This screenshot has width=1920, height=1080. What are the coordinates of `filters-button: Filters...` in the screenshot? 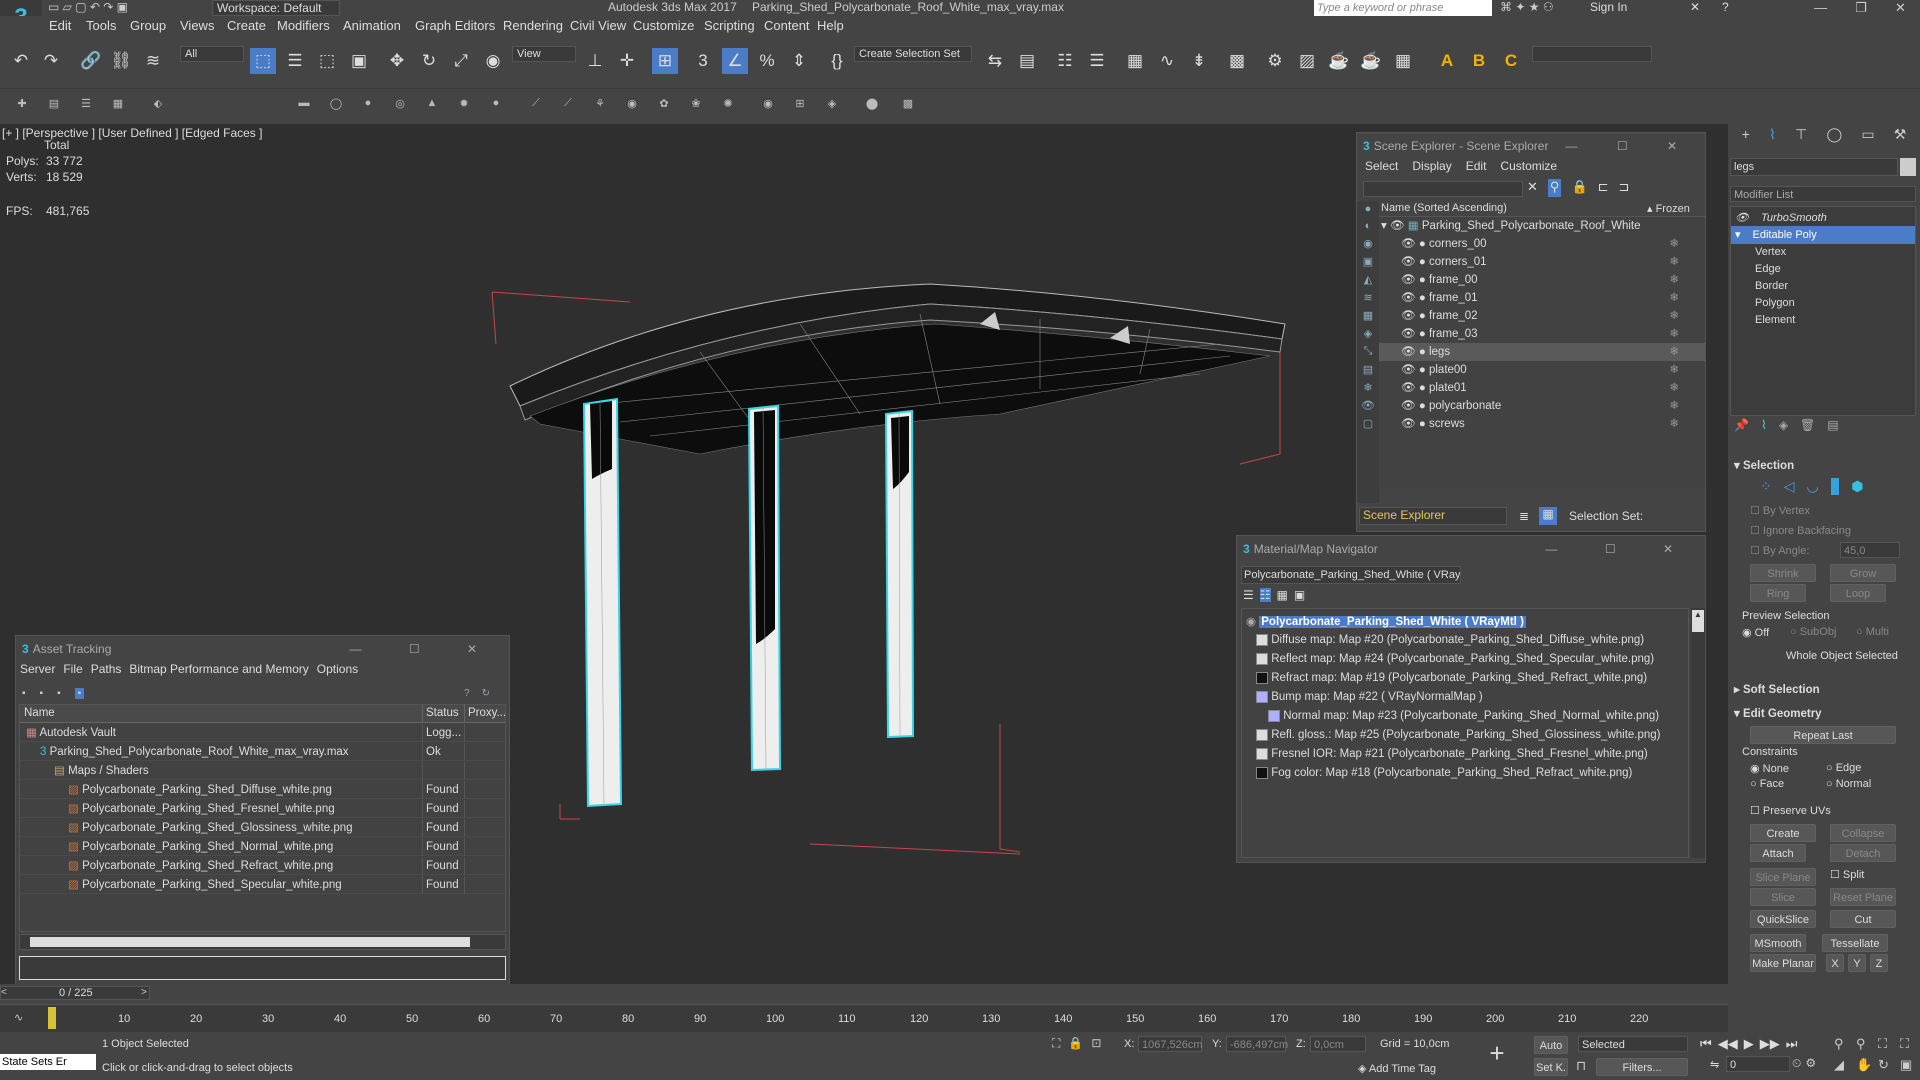 It's located at (1642, 1067).